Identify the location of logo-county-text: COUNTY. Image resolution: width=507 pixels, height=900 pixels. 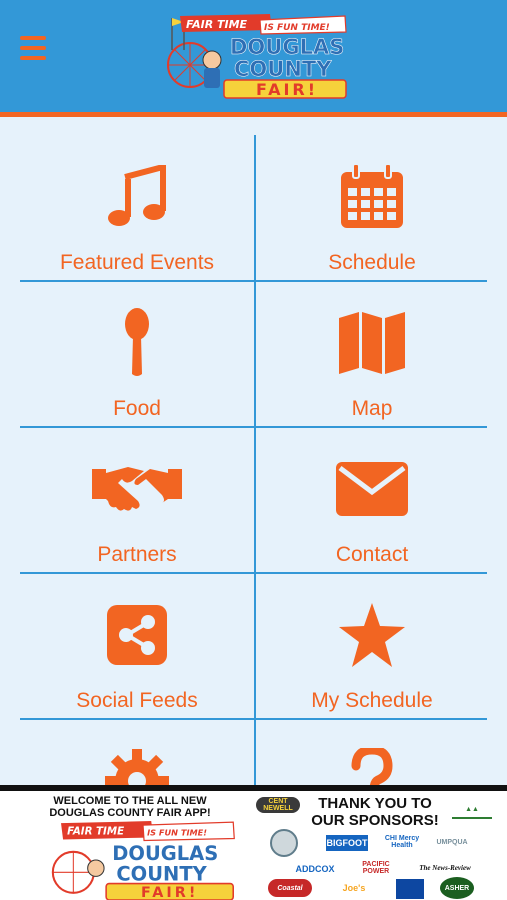
(283, 69).